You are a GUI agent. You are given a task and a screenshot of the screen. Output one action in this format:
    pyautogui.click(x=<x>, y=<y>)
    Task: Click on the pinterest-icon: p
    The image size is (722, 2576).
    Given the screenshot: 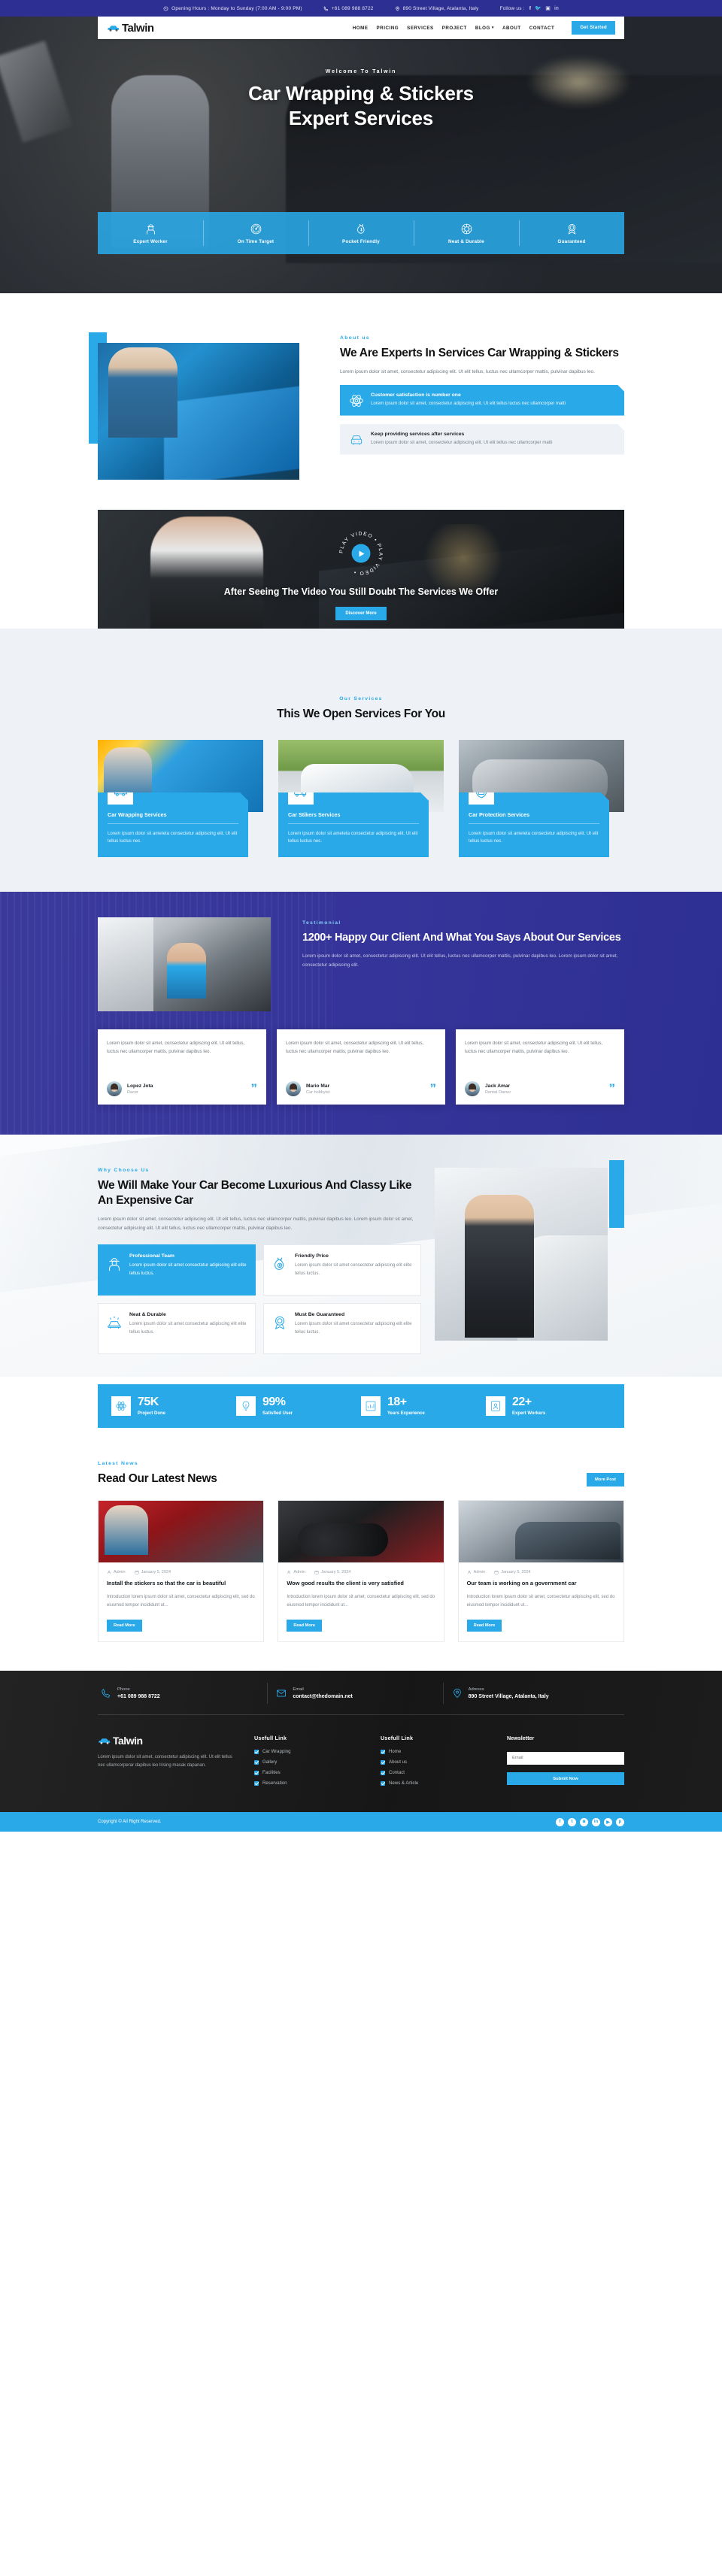 What is the action you would take?
    pyautogui.click(x=620, y=1821)
    